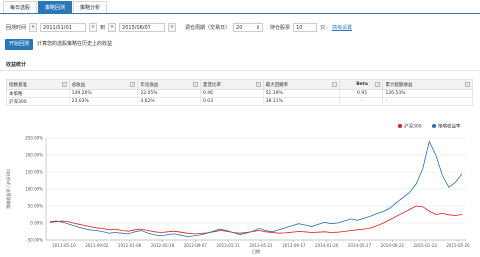 The width and height of the screenshot is (480, 257). I want to click on table-cell: 51.19%, so click(301, 93).